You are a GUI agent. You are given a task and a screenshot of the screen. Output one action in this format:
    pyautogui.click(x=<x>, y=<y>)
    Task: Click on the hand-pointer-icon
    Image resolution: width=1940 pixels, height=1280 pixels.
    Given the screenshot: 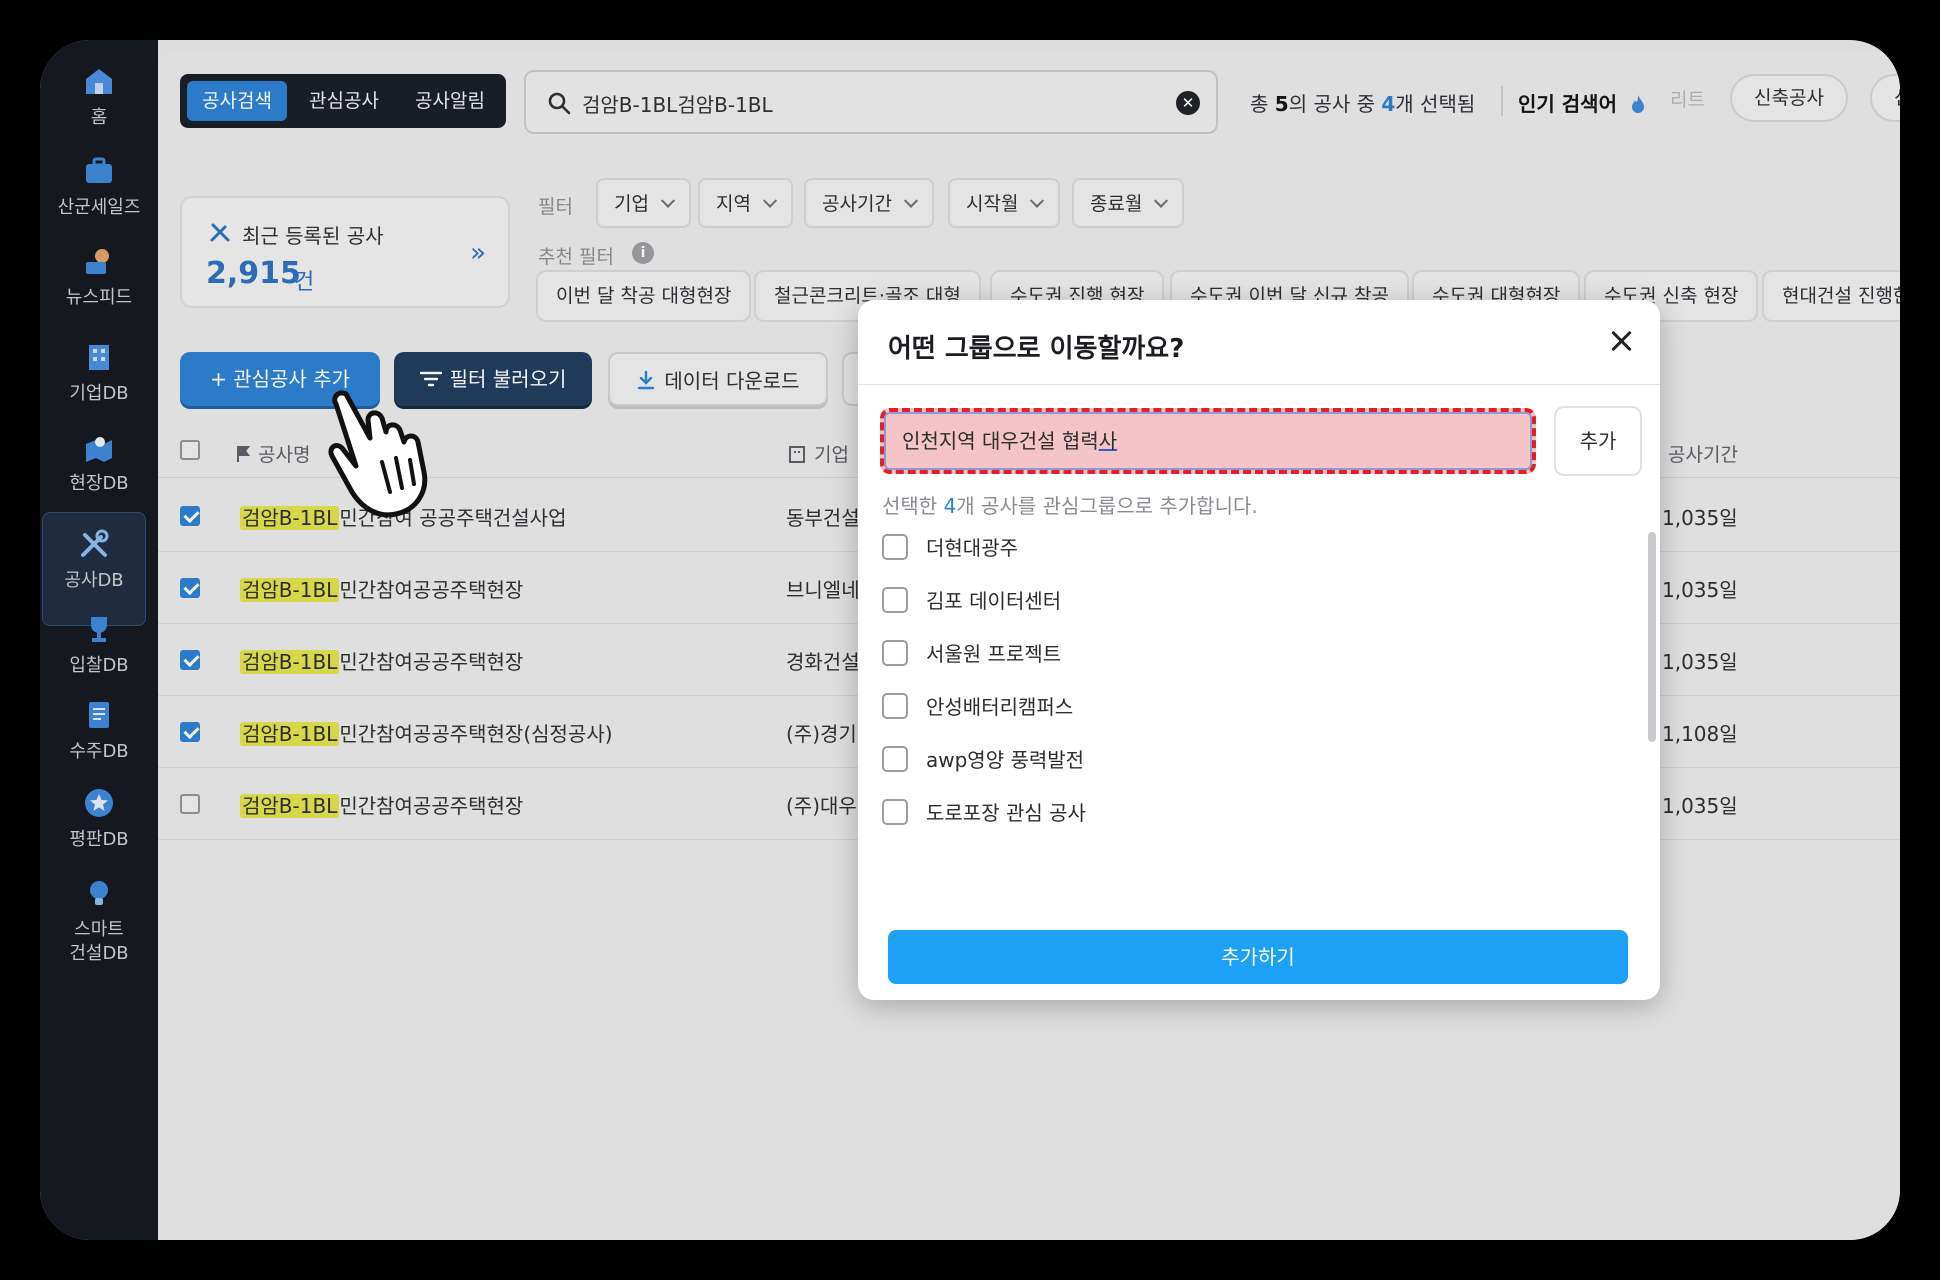 What is the action you would take?
    pyautogui.click(x=378, y=454)
    